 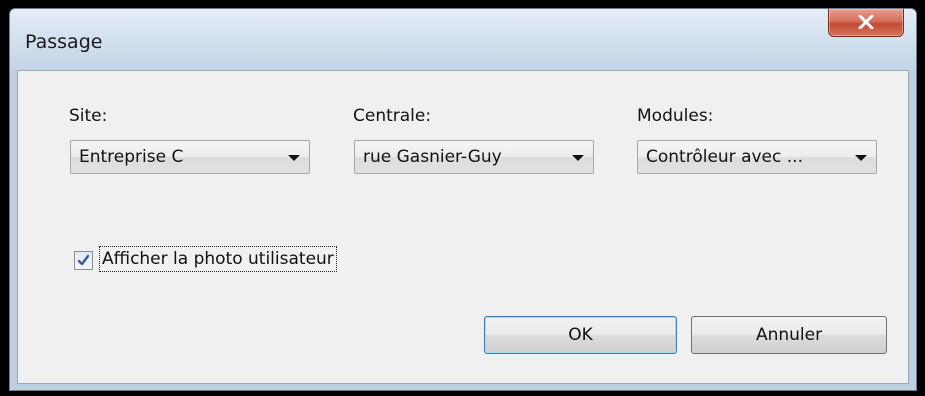 I want to click on site-label: Site:, so click(x=88, y=116).